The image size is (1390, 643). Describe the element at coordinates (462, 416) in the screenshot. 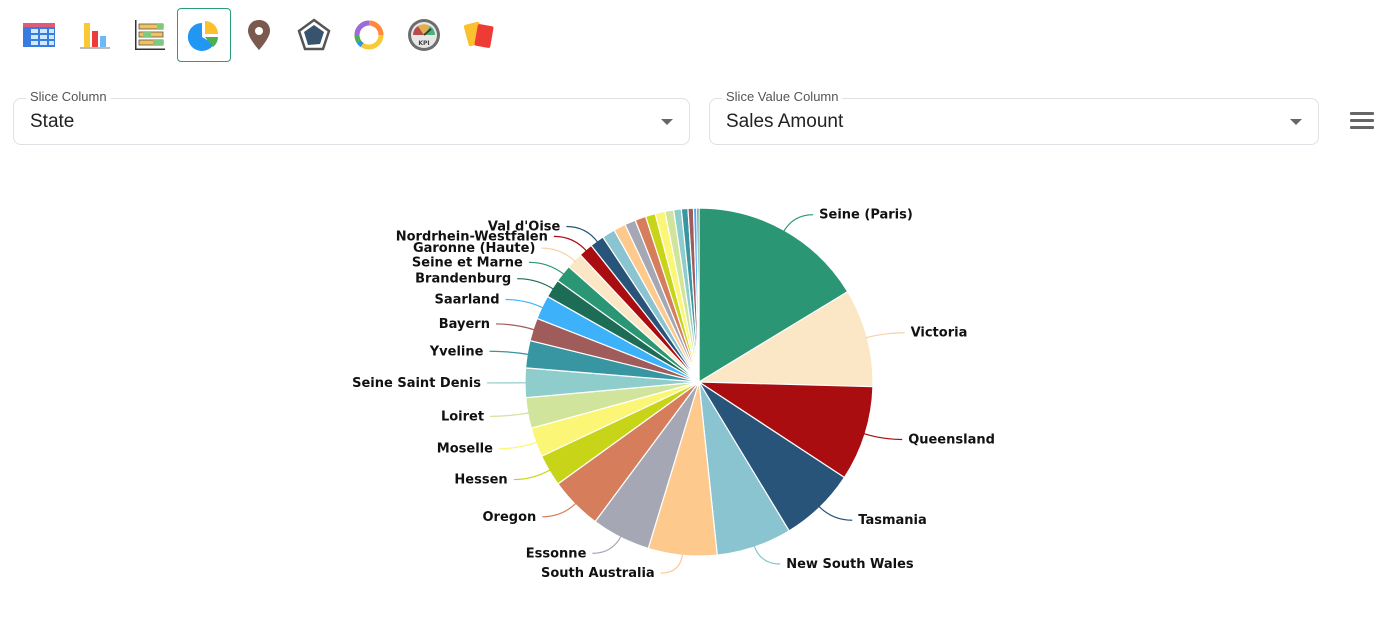

I see `slice-label: Loiret` at that location.